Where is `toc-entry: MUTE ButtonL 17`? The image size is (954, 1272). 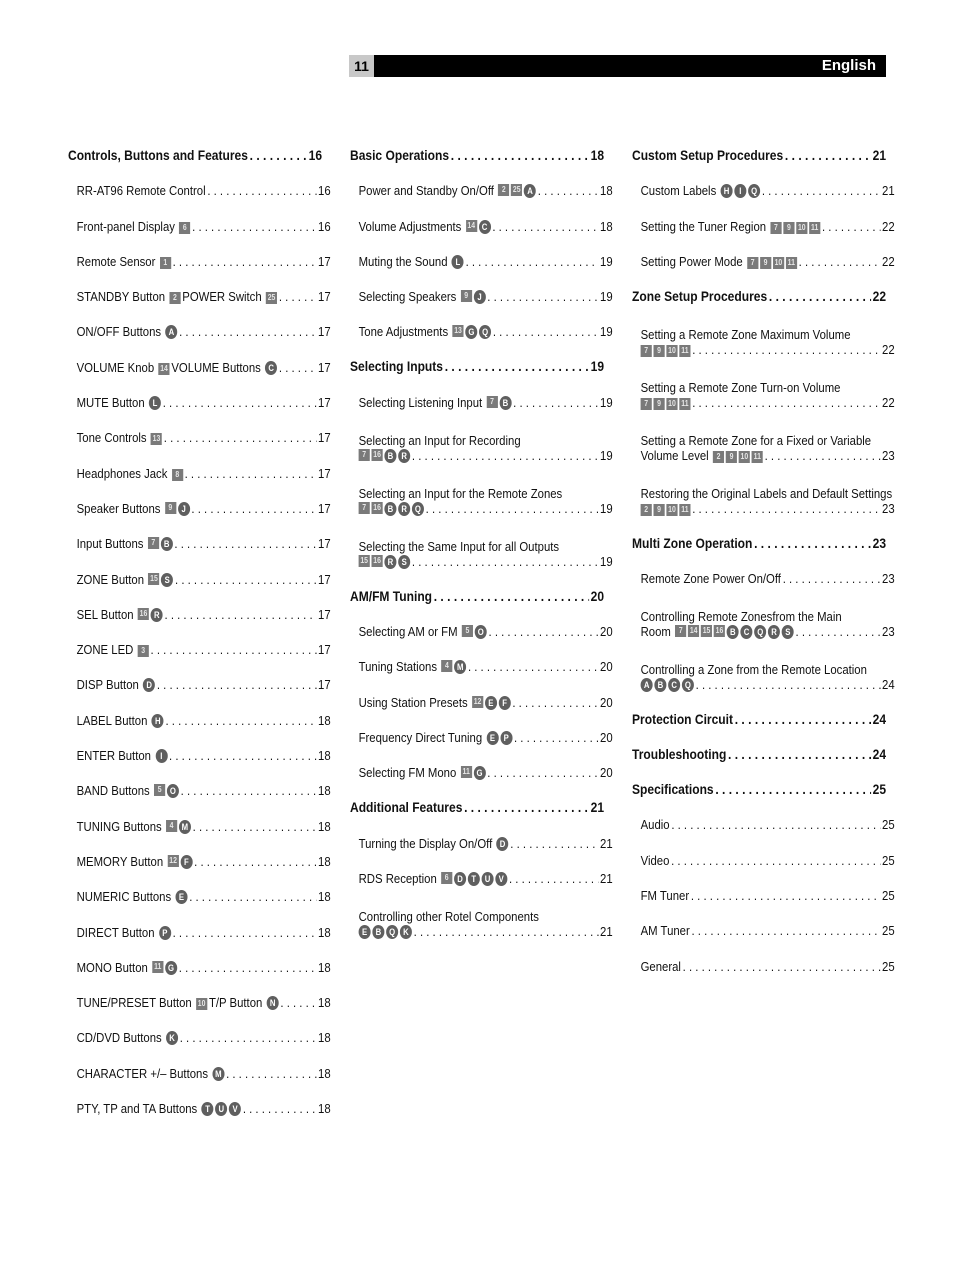
toc-entry: MUTE ButtonL 17 is located at coordinates (199, 393).